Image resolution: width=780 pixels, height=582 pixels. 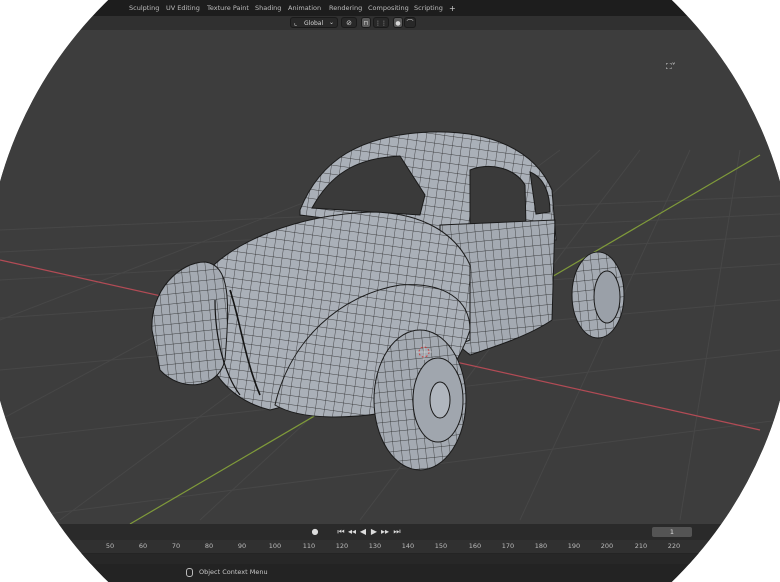 What do you see at coordinates (342, 546) in the screenshot?
I see `ruler-tick: 120` at bounding box center [342, 546].